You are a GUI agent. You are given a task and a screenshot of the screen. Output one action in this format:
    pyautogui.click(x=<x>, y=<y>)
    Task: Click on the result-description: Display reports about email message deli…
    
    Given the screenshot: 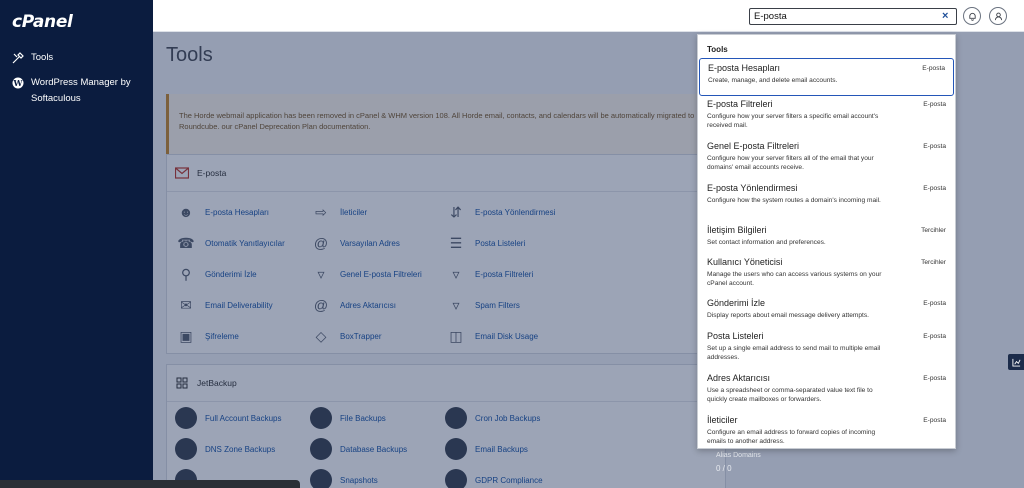 What is the action you would take?
    pyautogui.click(x=788, y=315)
    